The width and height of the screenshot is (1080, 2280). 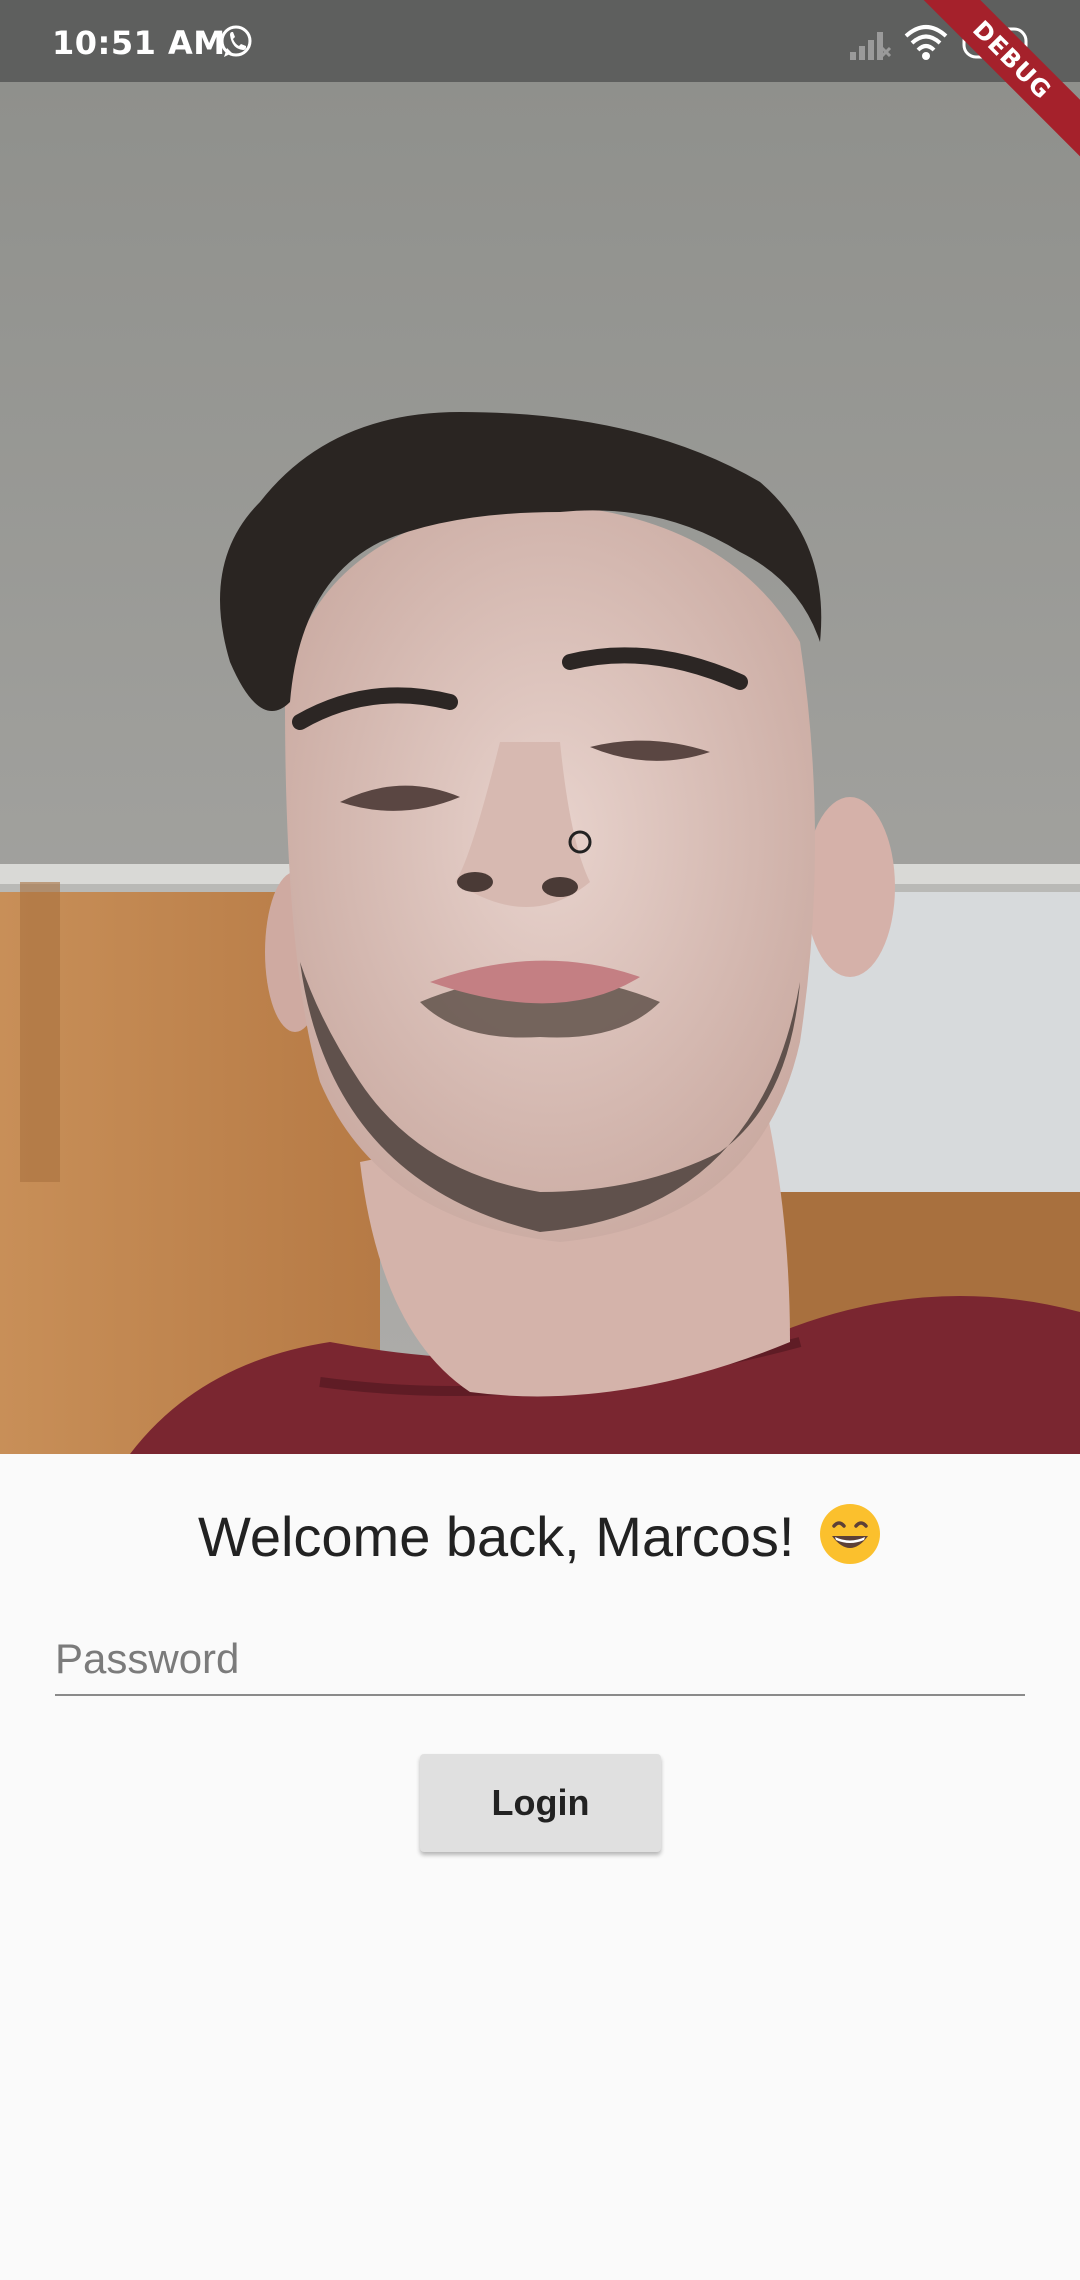 What do you see at coordinates (540, 1803) in the screenshot?
I see `login-button: Login` at bounding box center [540, 1803].